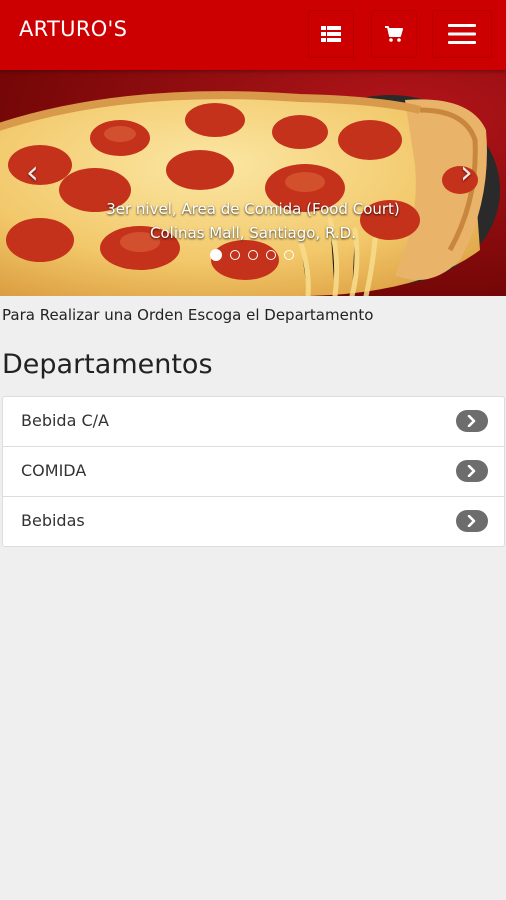 The height and width of the screenshot is (900, 506). I want to click on app-title: ARTURO'S, so click(73, 29).